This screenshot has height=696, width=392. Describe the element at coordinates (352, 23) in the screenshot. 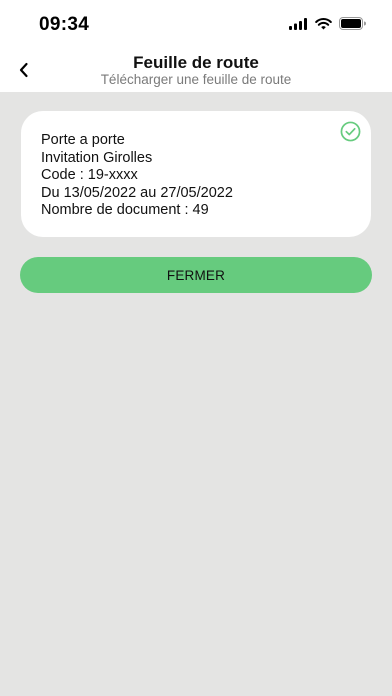

I see `battery-icon` at that location.